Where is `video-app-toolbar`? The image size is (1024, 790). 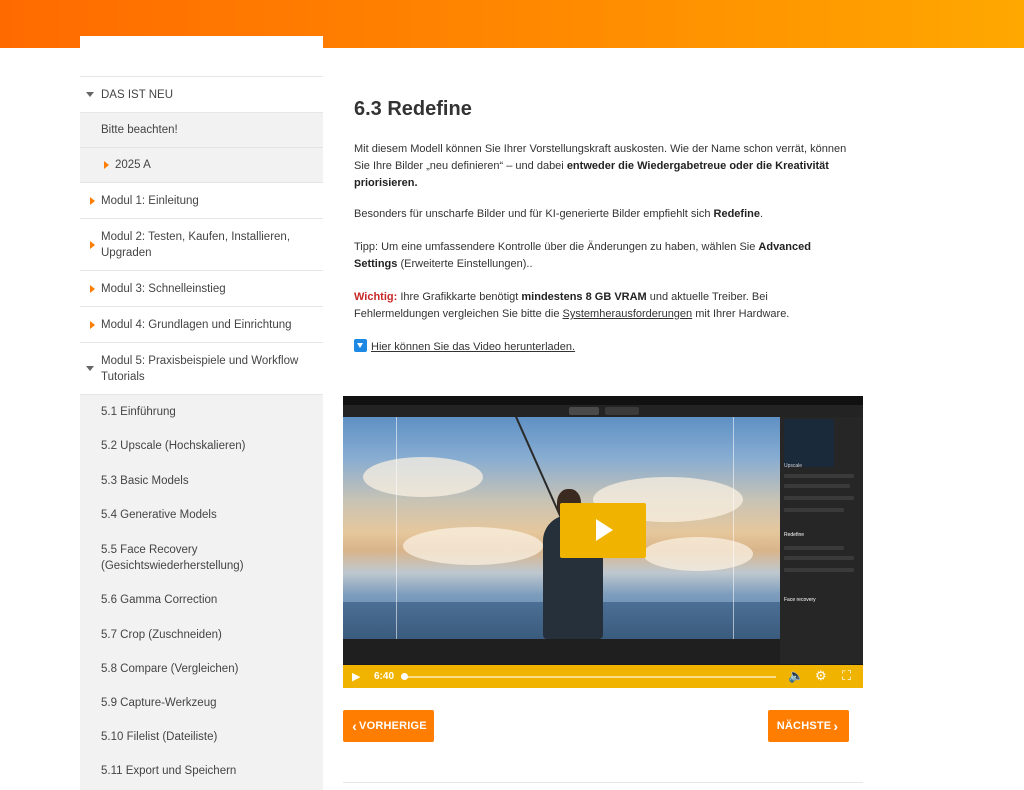
video-app-toolbar is located at coordinates (603, 411).